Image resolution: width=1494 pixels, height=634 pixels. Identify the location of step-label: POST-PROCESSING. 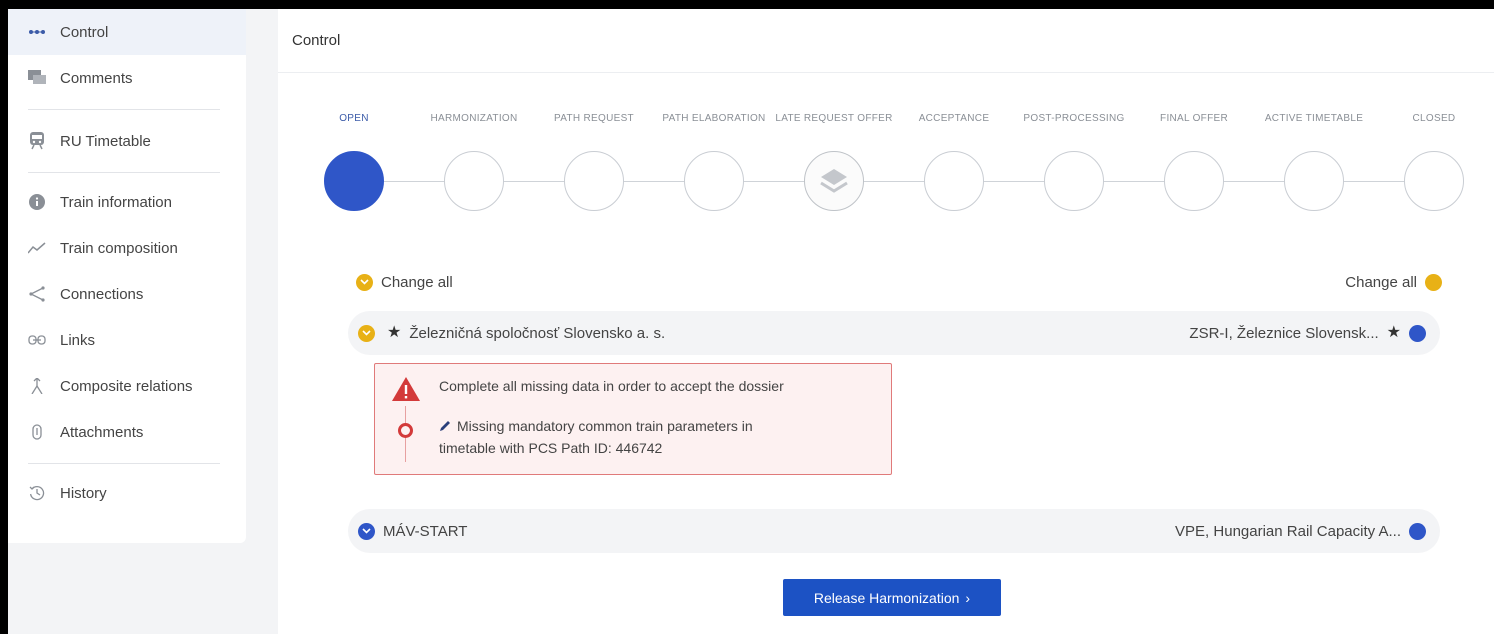
(1074, 118).